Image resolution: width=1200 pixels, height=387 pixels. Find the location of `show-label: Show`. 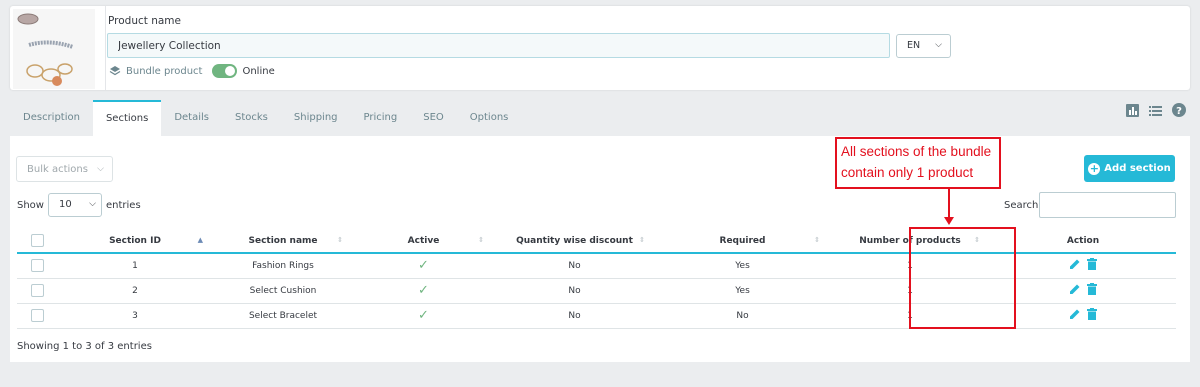

show-label: Show is located at coordinates (30, 205).